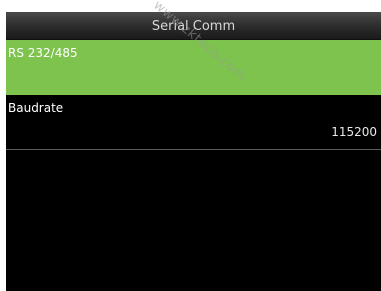 Image resolution: width=381 pixels, height=291 pixels. I want to click on menu-item-label: Baudrate, so click(36, 108).